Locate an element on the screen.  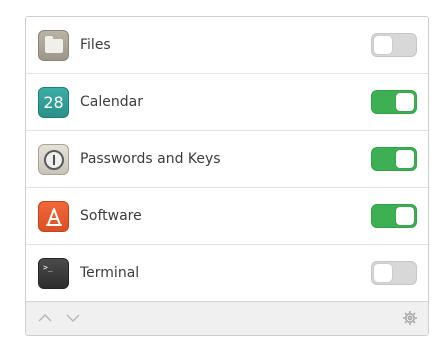
calendar-icon: 28 is located at coordinates (53, 102).